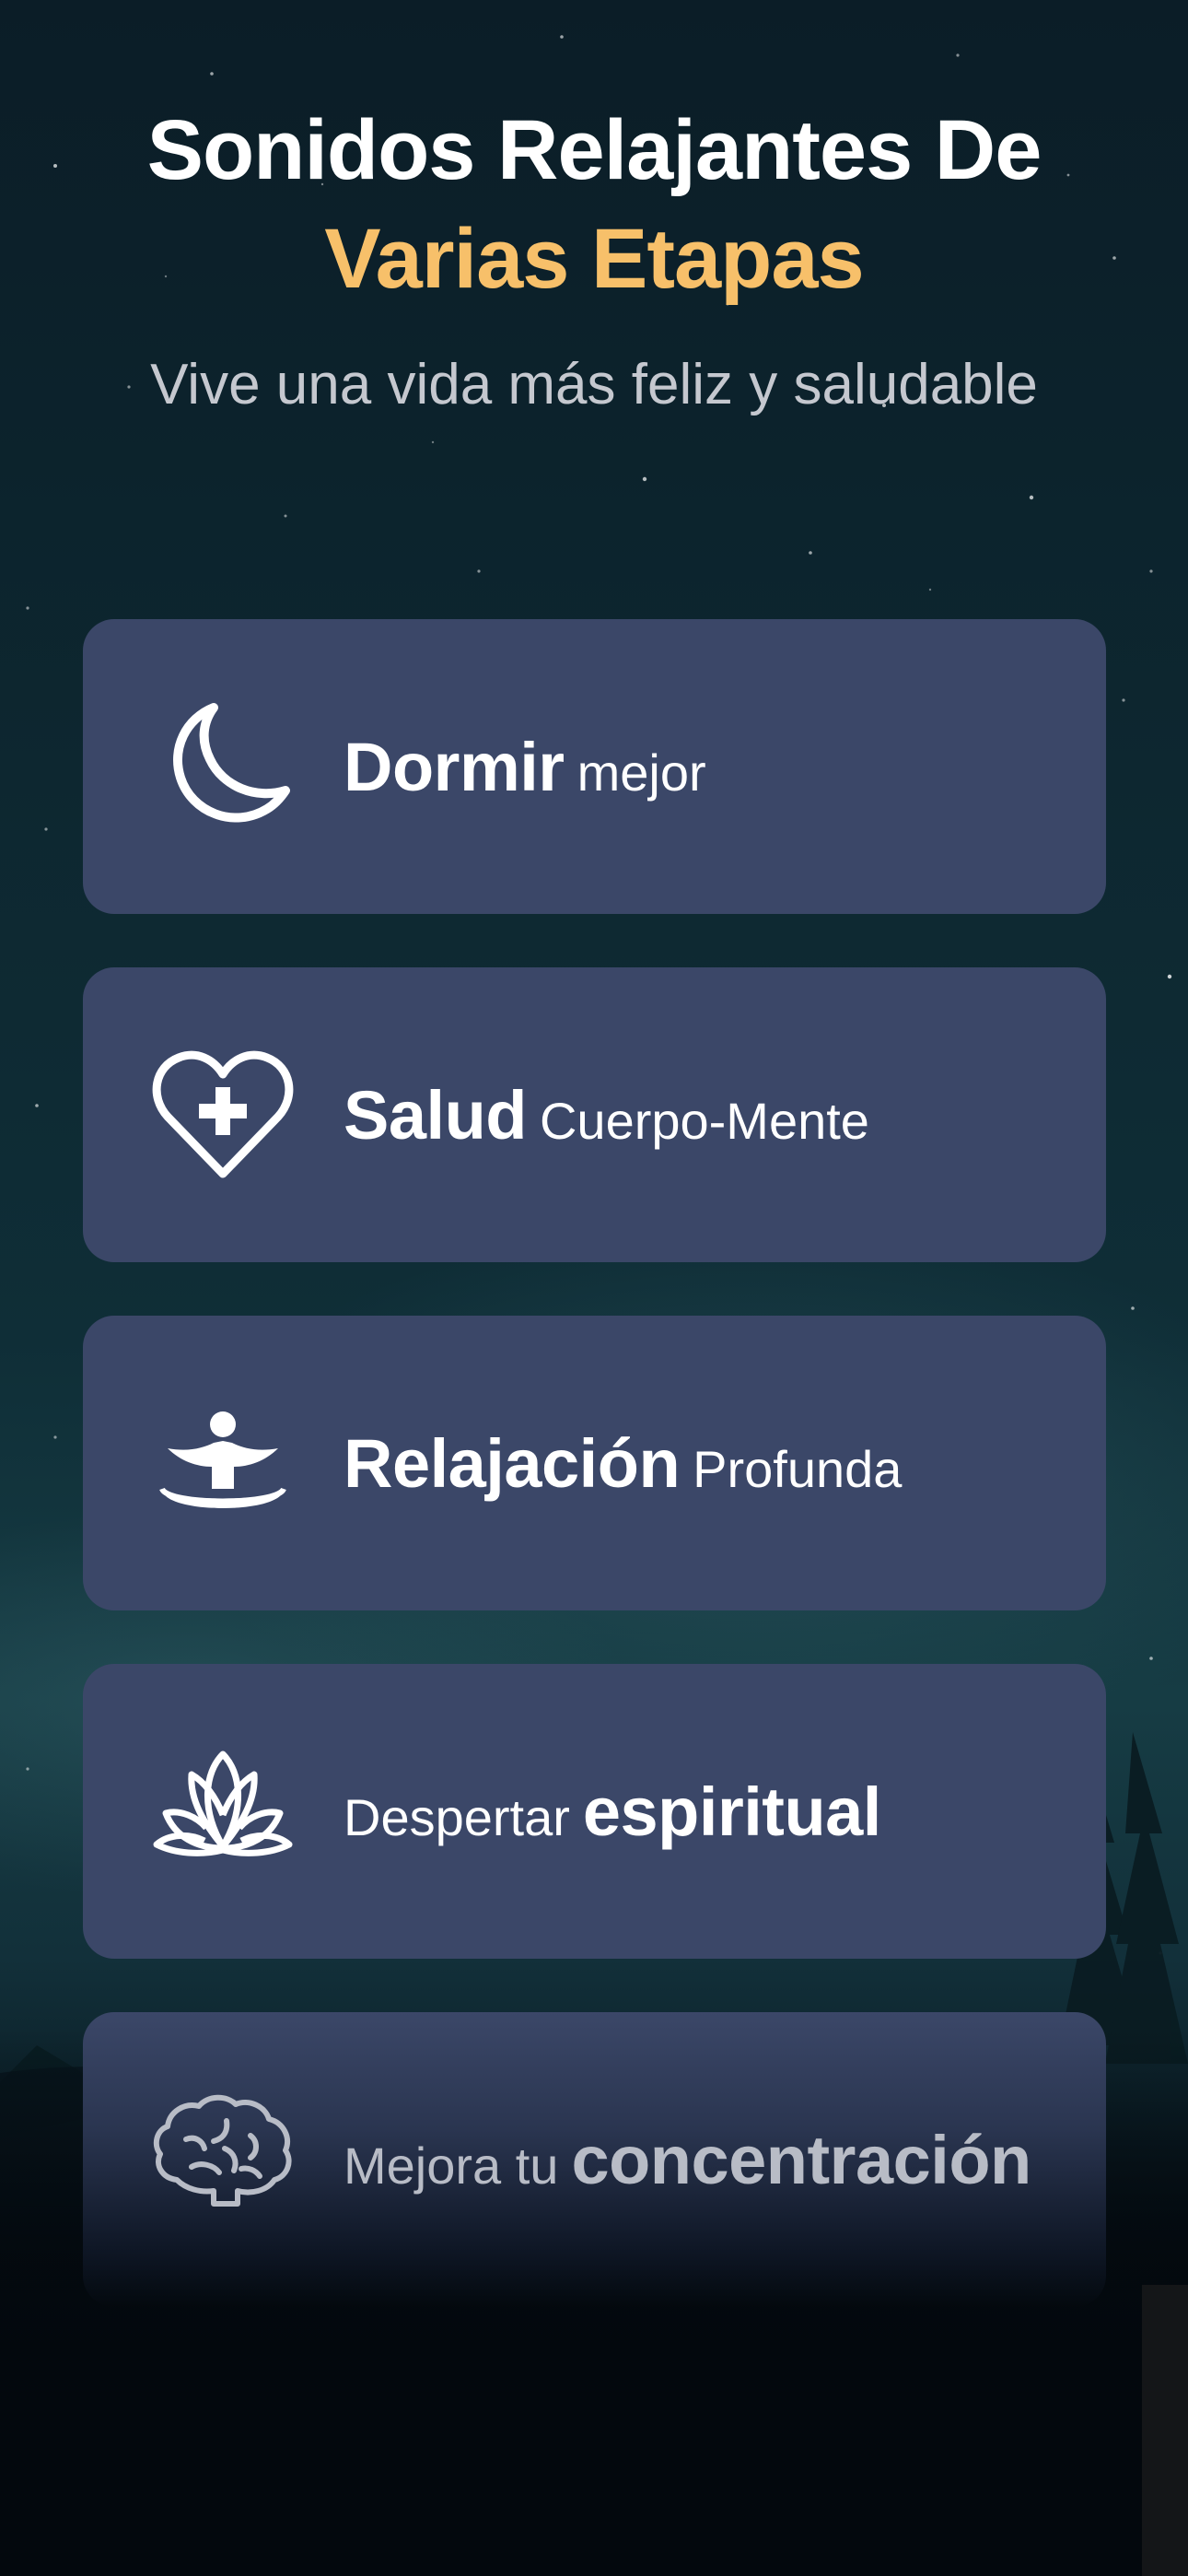  What do you see at coordinates (451, 2165) in the screenshot?
I see `category-label-regular: Mejora tu` at bounding box center [451, 2165].